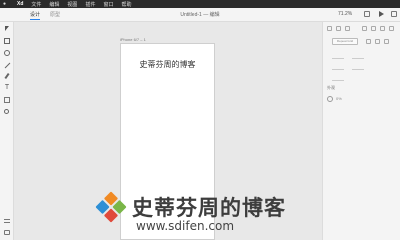 The width and height of the screenshot is (400, 240). What do you see at coordinates (358, 68) in the screenshot?
I see `y-field` at bounding box center [358, 68].